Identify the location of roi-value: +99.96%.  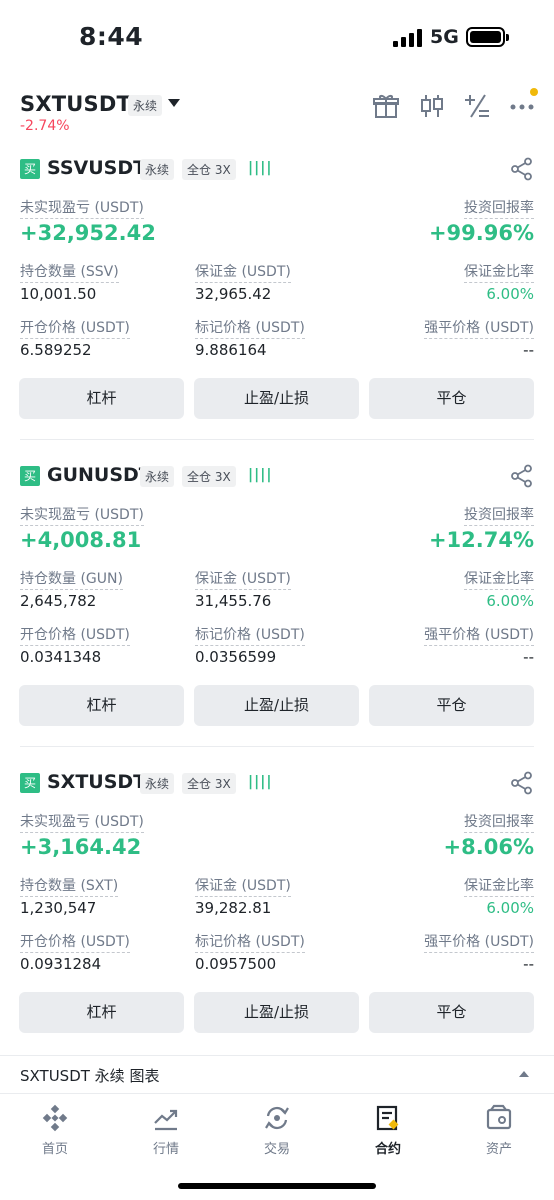
(481, 233).